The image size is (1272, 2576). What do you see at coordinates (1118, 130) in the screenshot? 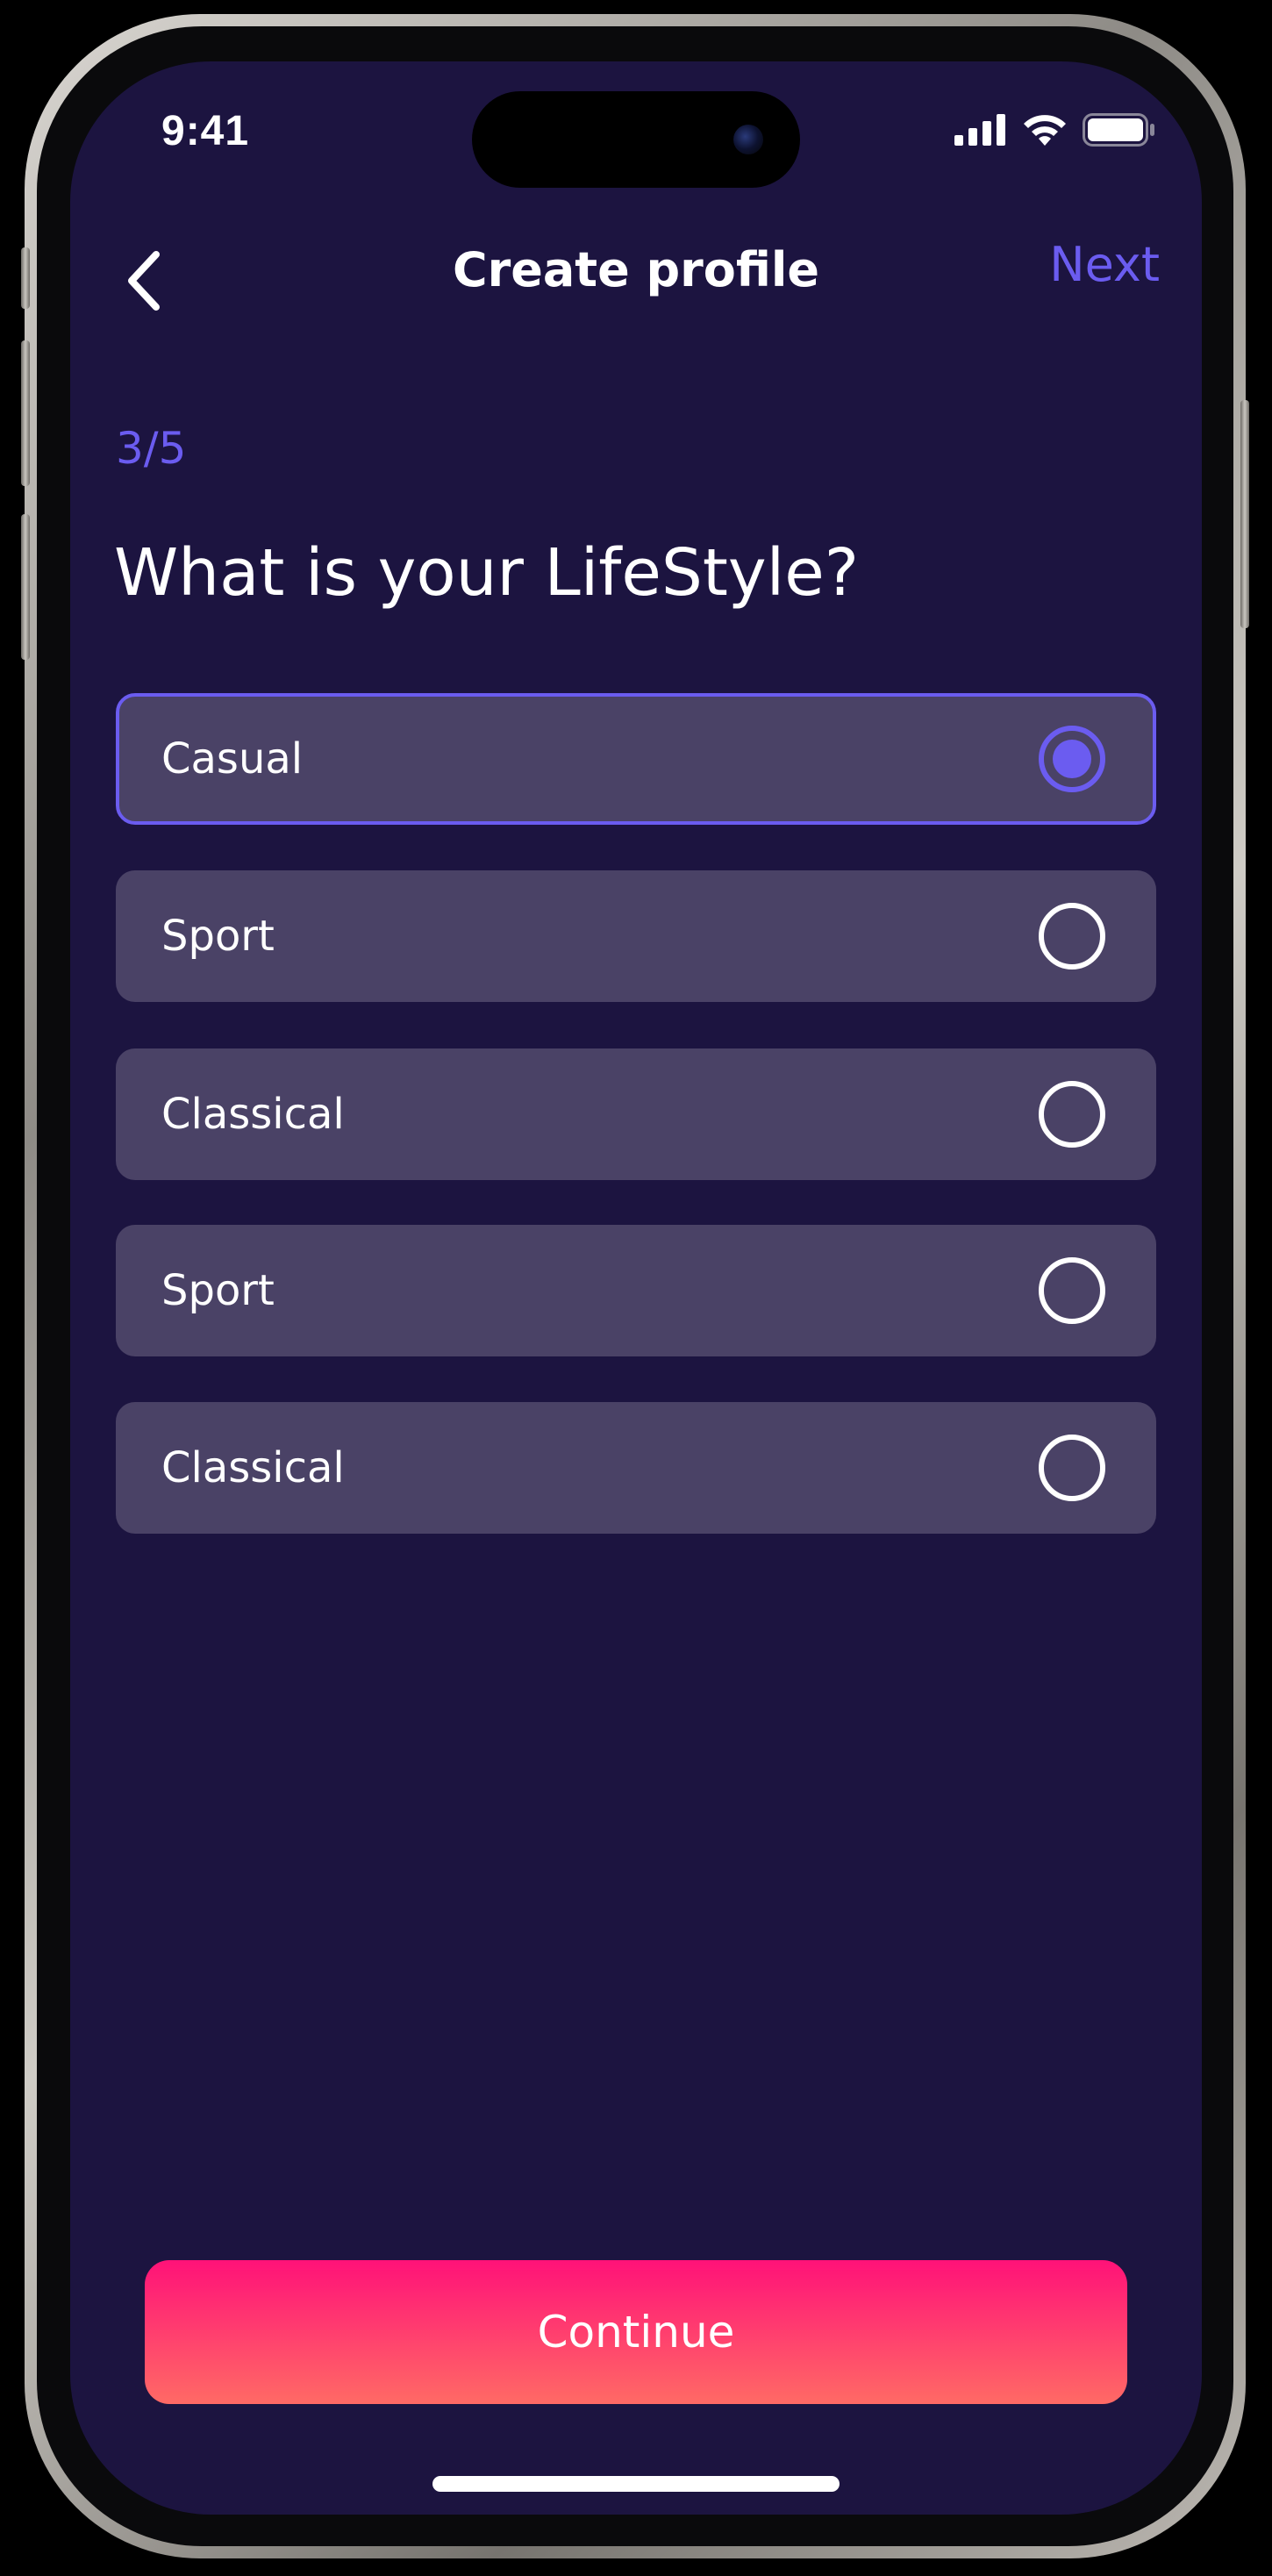
I see `battery-icon` at bounding box center [1118, 130].